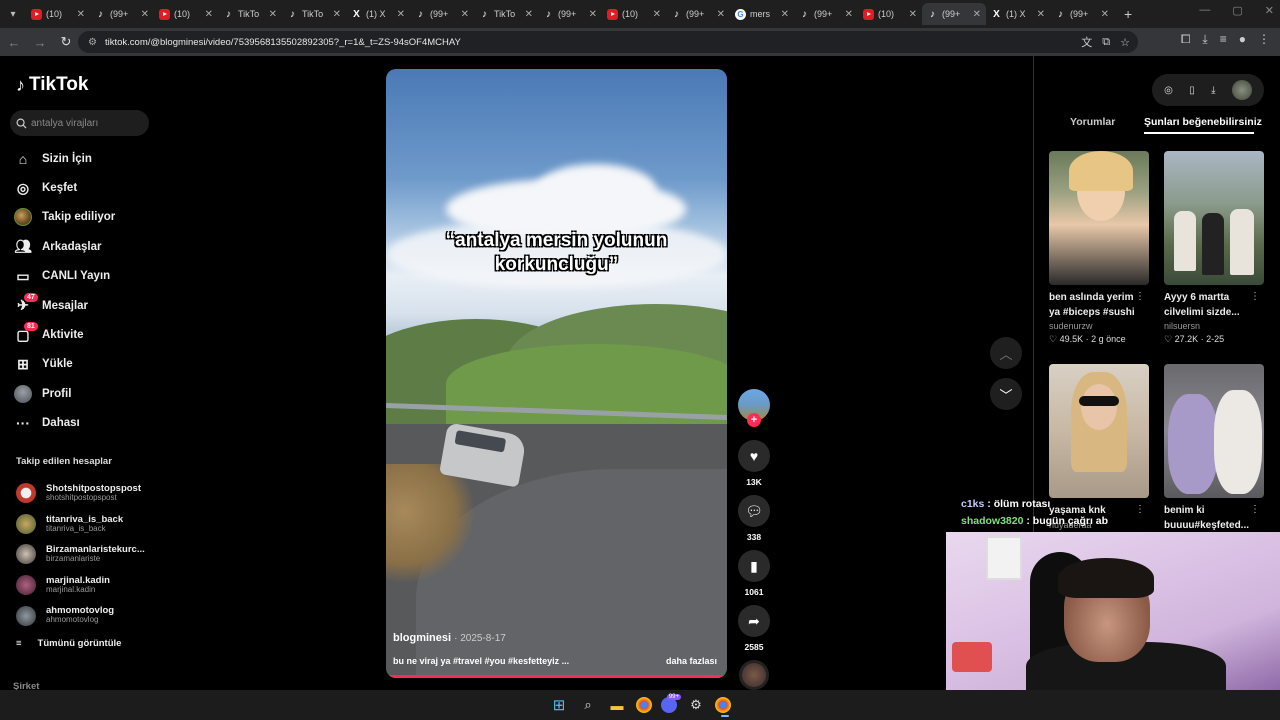  What do you see at coordinates (86, 554) in the screenshot?
I see `followed-account: Birzamanlaristekurc... birzamanlariste` at bounding box center [86, 554].